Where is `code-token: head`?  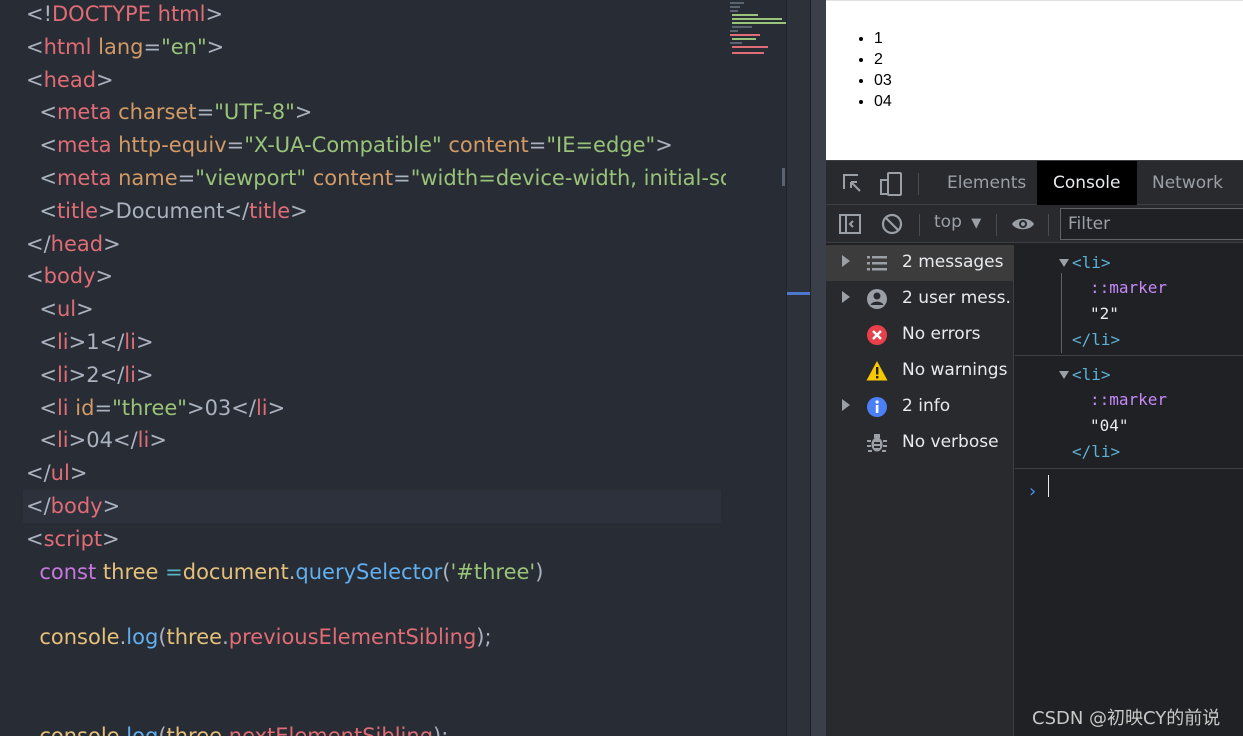
code-token: head is located at coordinates (70, 79).